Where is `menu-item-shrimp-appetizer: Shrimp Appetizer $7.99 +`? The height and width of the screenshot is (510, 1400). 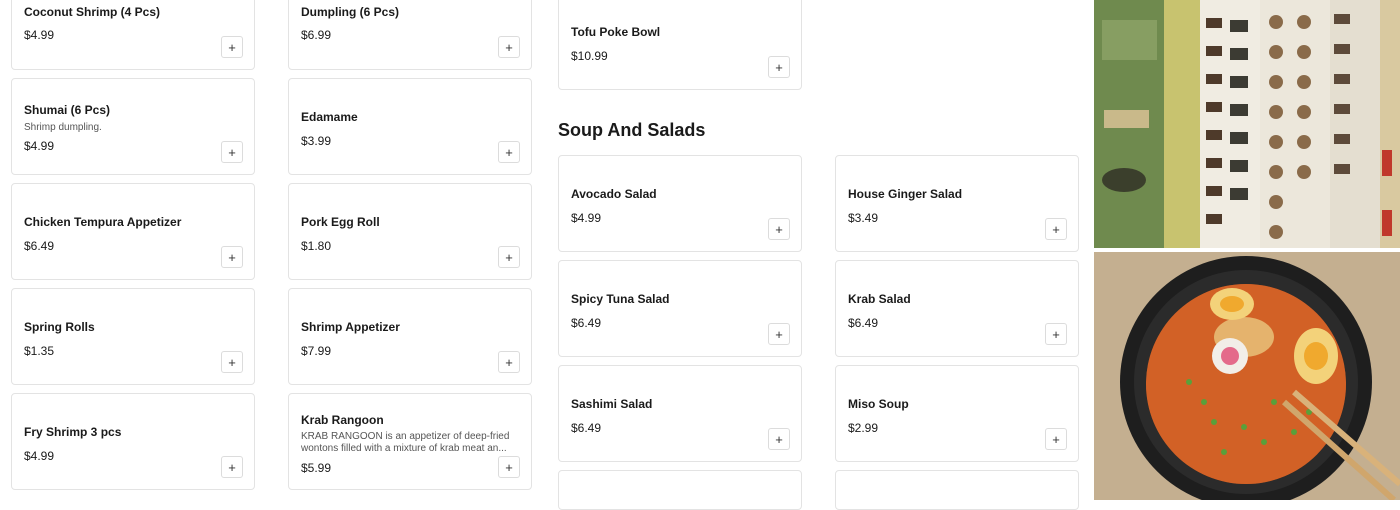 menu-item-shrimp-appetizer: Shrimp Appetizer $7.99 + is located at coordinates (410, 336).